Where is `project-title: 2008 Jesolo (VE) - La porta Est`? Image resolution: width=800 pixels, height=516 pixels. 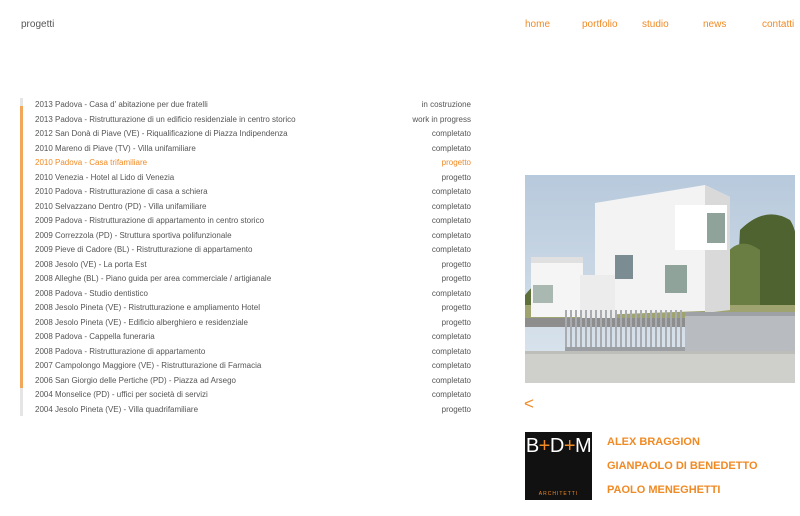 project-title: 2008 Jesolo (VE) - La porta Est is located at coordinates (91, 264).